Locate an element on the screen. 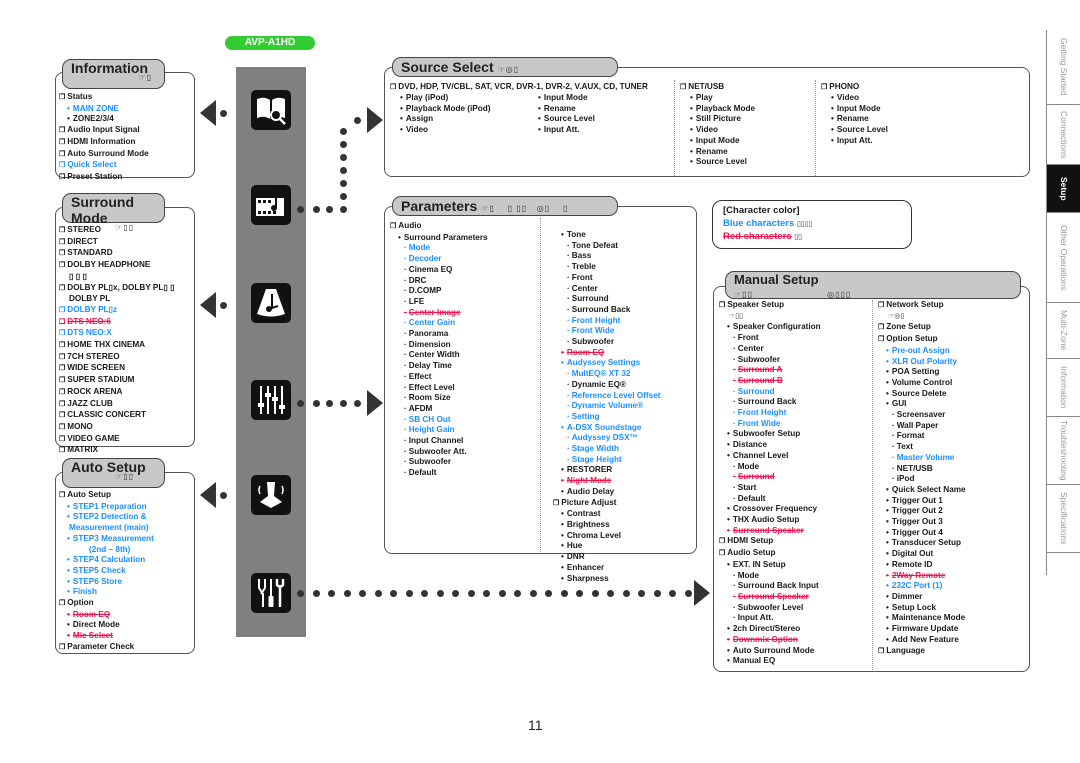 This screenshot has width=1080, height=763. list-item: CLASSIC CONCERT is located at coordinates (117, 416).